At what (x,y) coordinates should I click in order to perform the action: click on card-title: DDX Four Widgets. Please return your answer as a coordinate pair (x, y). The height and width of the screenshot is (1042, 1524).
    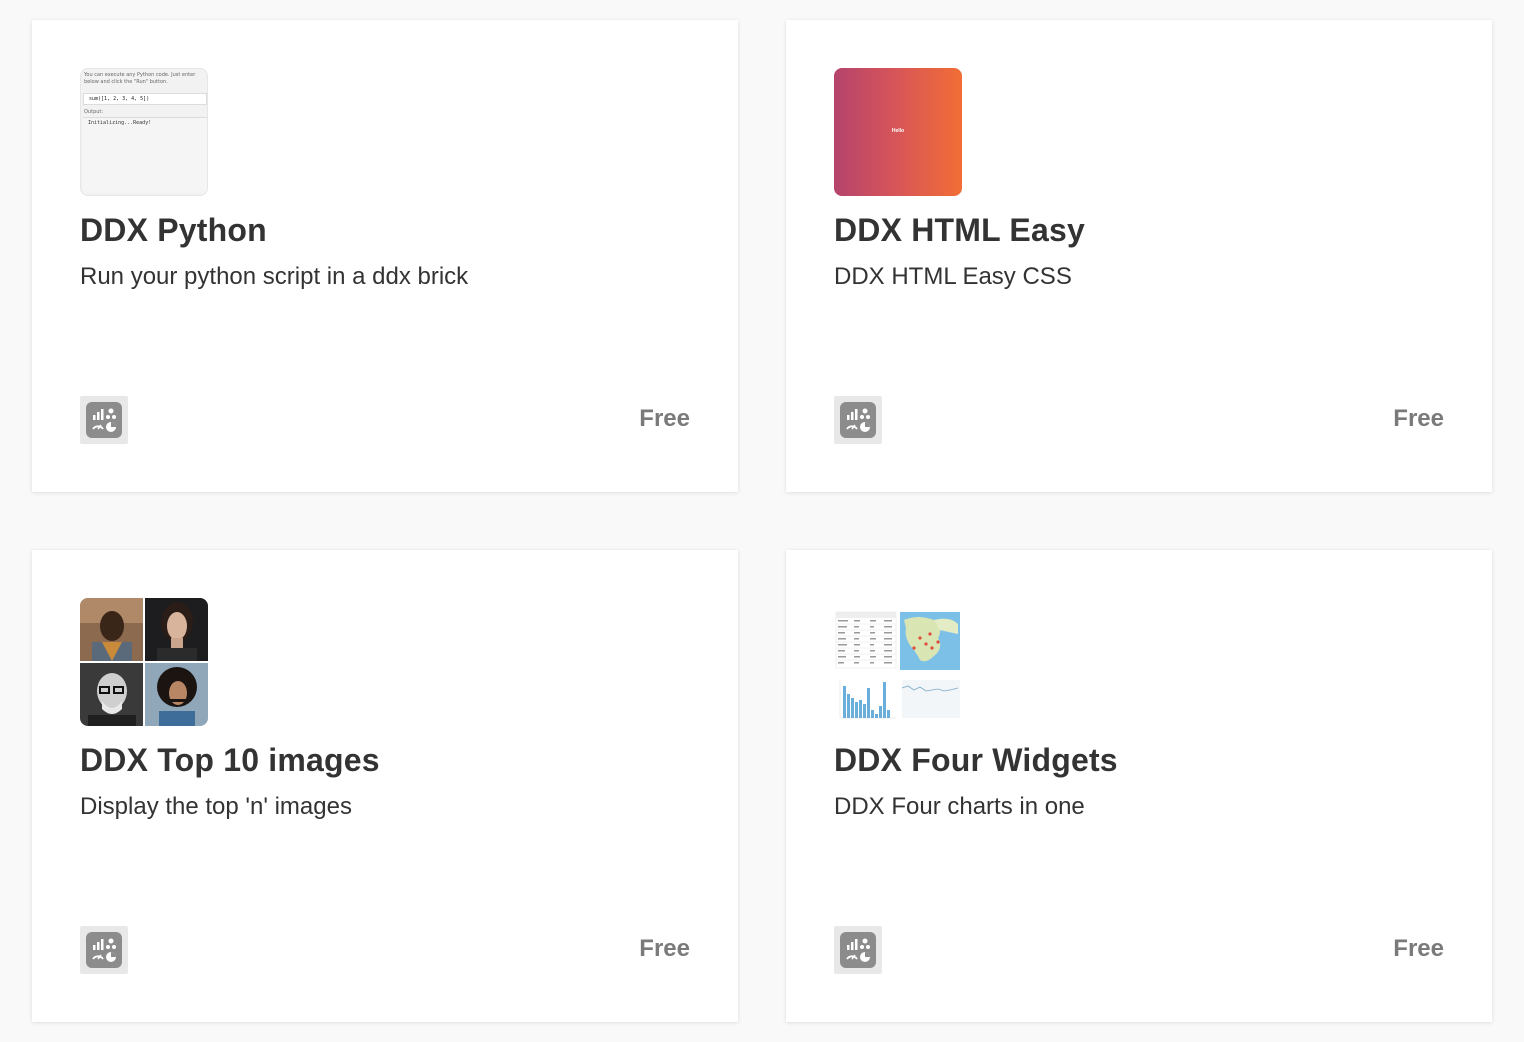
    Looking at the image, I should click on (976, 760).